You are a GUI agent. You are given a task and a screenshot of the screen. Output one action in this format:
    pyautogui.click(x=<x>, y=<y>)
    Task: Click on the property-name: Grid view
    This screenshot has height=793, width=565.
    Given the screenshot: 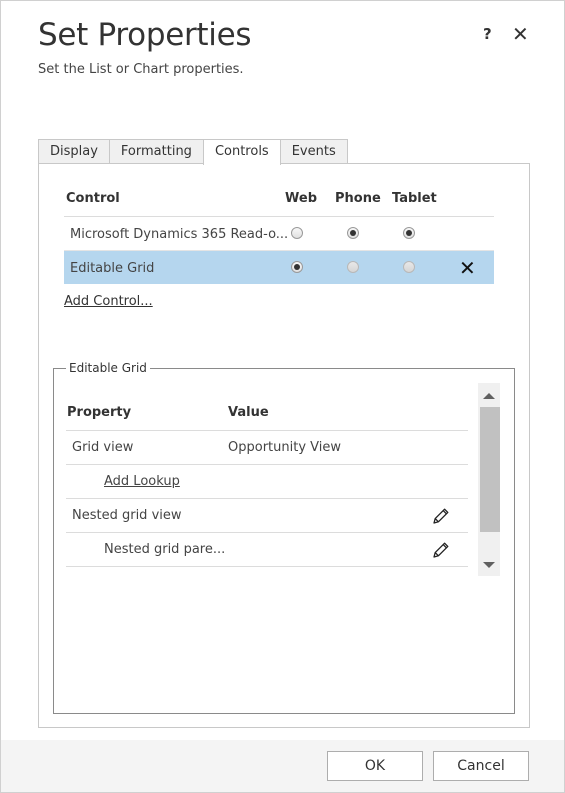 What is the action you would take?
    pyautogui.click(x=103, y=447)
    